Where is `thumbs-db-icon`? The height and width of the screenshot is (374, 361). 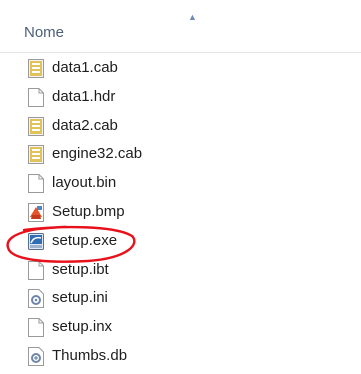
thumbs-db-icon is located at coordinates (36, 356).